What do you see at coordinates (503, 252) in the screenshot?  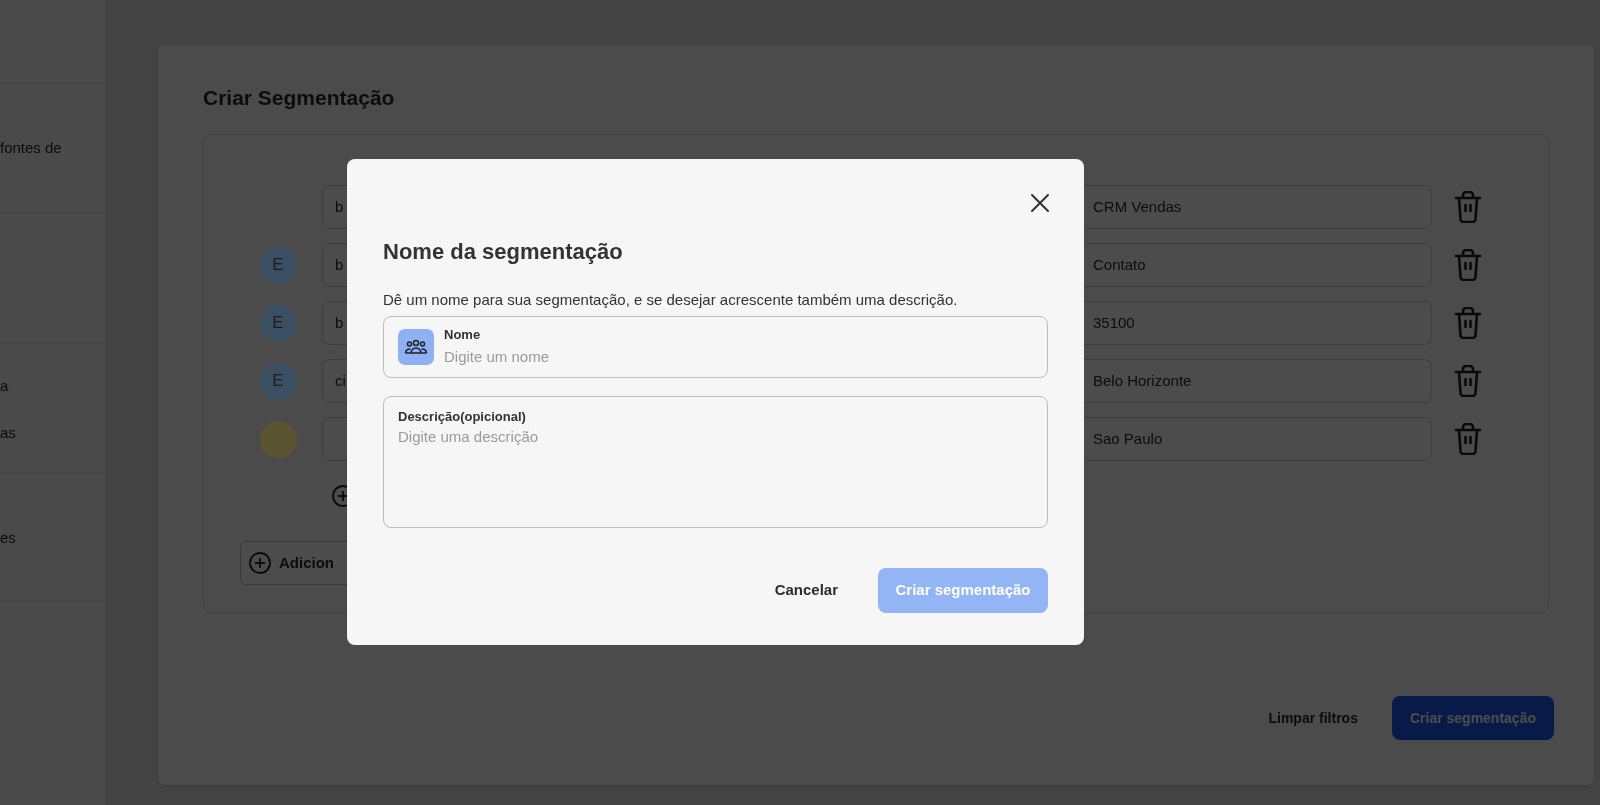 I see `modal-title: Nome da segmentação` at bounding box center [503, 252].